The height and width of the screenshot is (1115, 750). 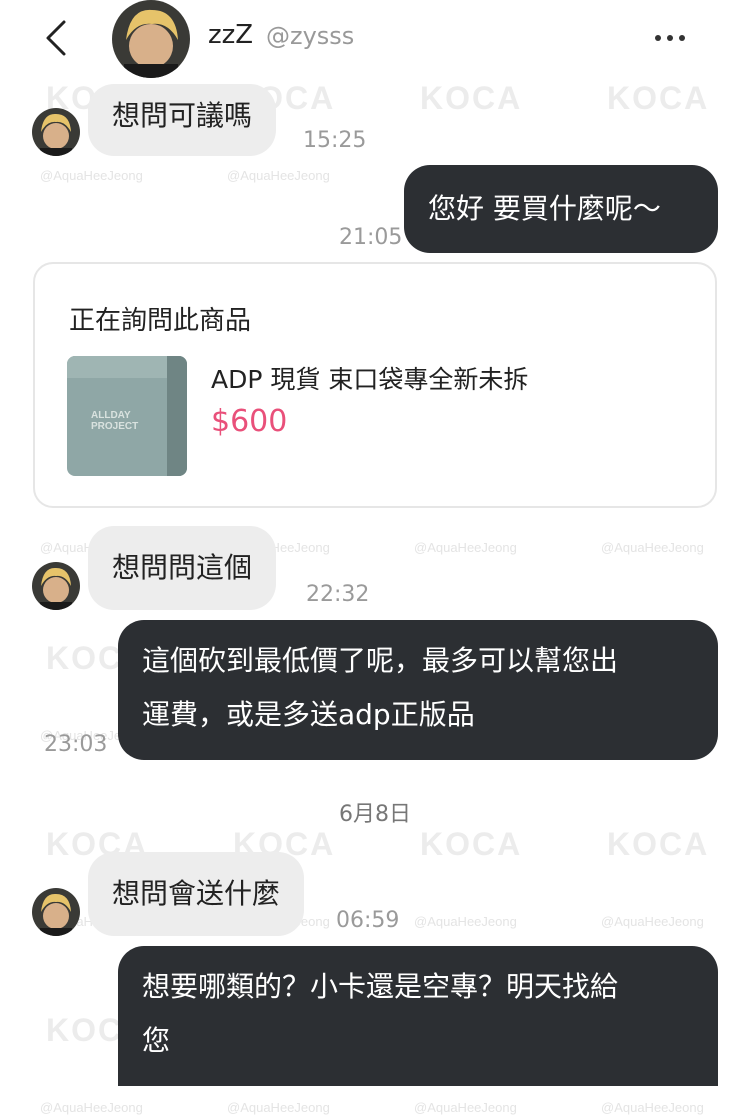 What do you see at coordinates (338, 594) in the screenshot?
I see `message-time: 22:32` at bounding box center [338, 594].